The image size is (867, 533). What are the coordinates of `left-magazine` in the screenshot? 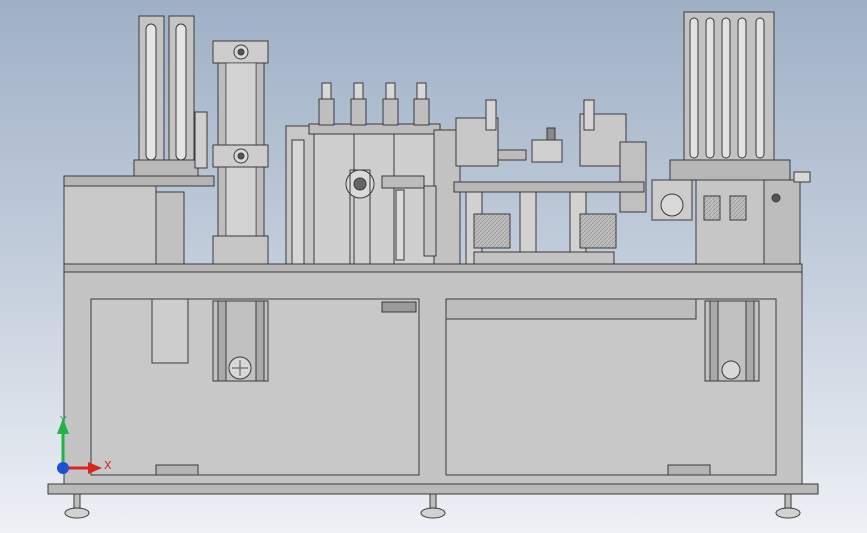 It's located at (166, 99).